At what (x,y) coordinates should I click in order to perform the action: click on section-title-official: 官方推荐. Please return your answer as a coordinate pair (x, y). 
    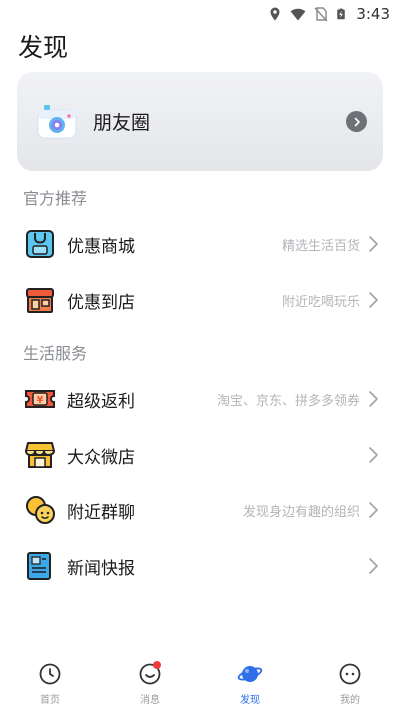
    Looking at the image, I should click on (55, 198).